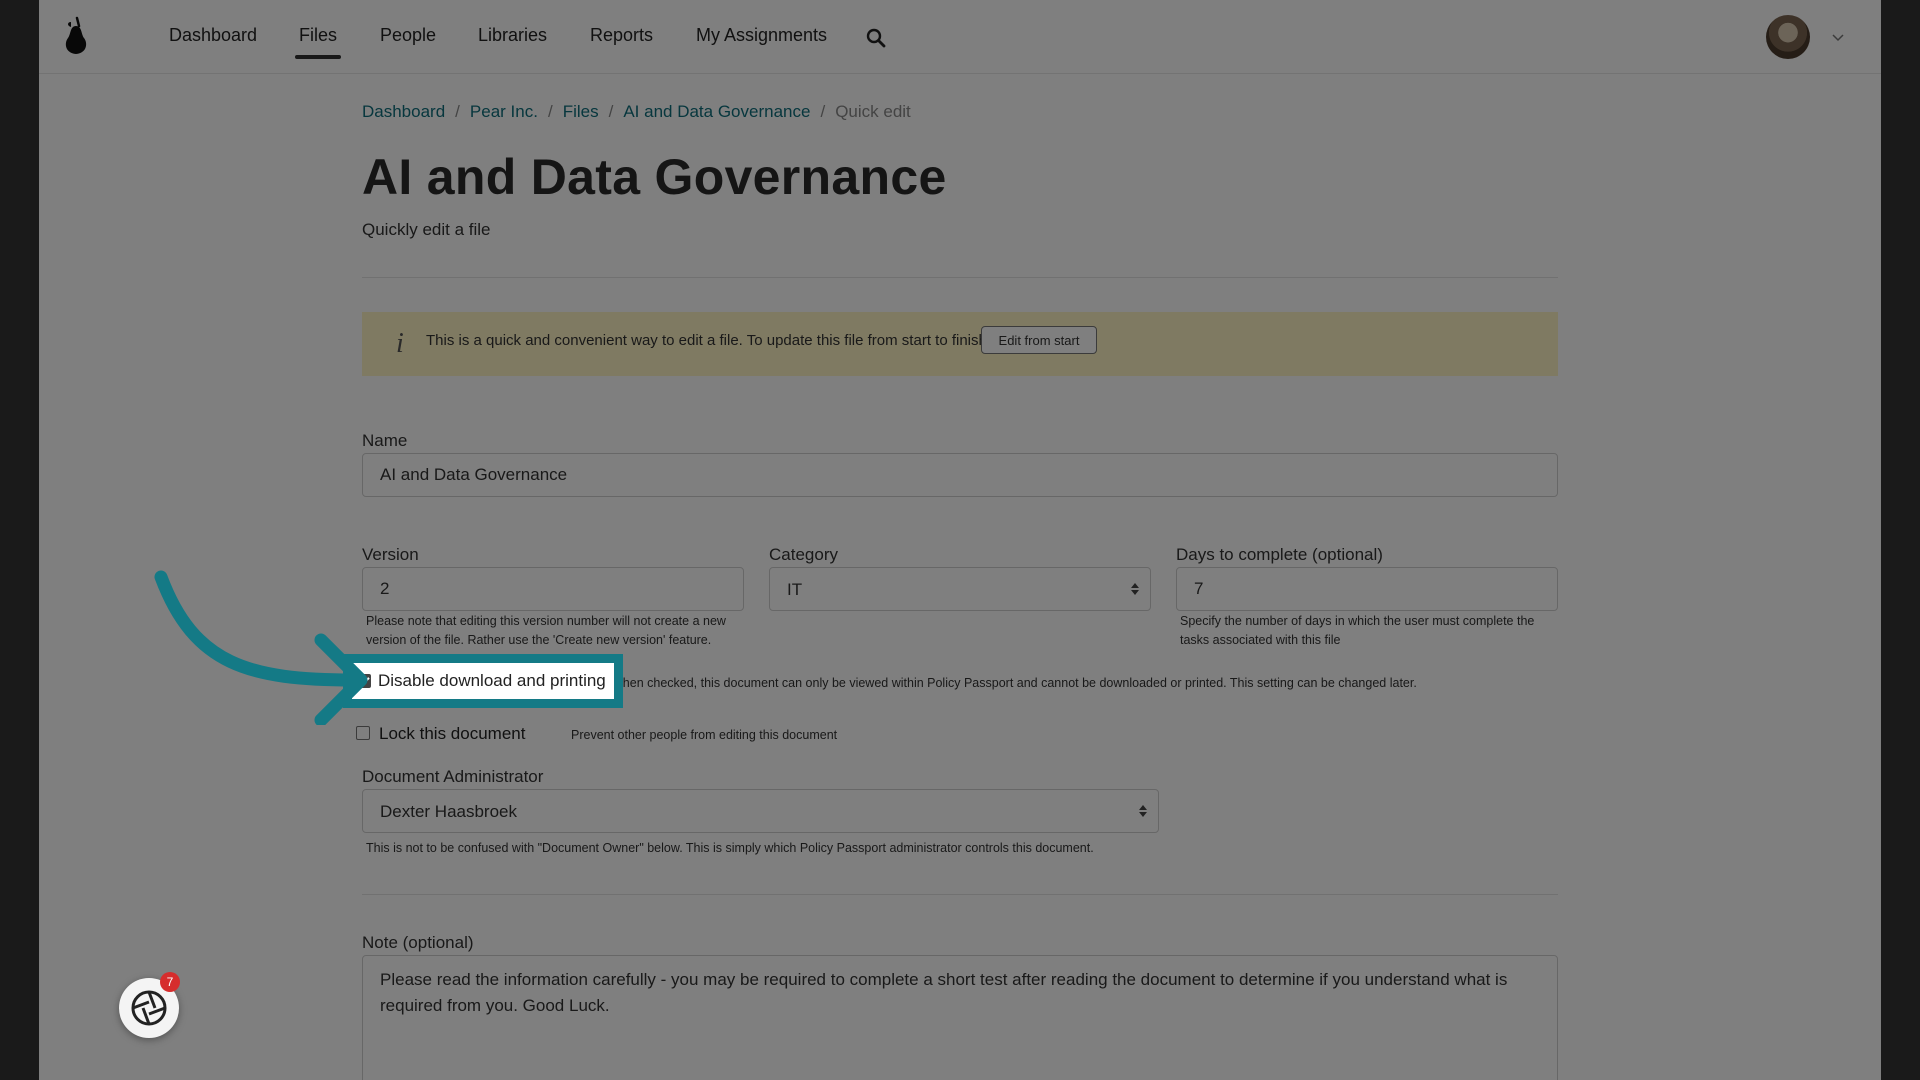 This screenshot has width=1920, height=1080. I want to click on nav-libraries: Libraries, so click(512, 35).